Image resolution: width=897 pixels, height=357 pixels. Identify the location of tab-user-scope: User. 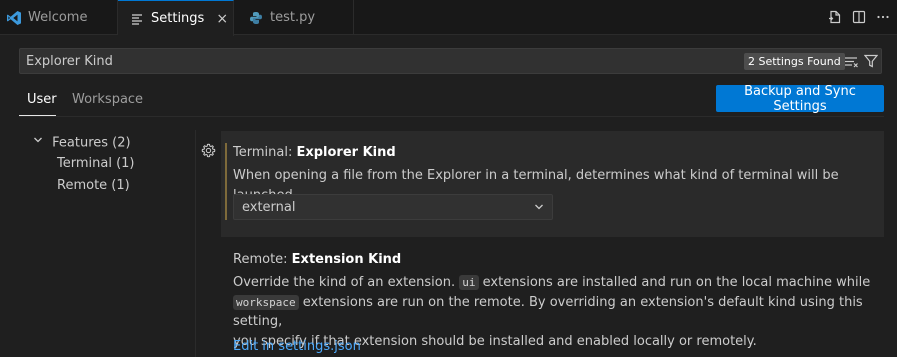
(42, 103).